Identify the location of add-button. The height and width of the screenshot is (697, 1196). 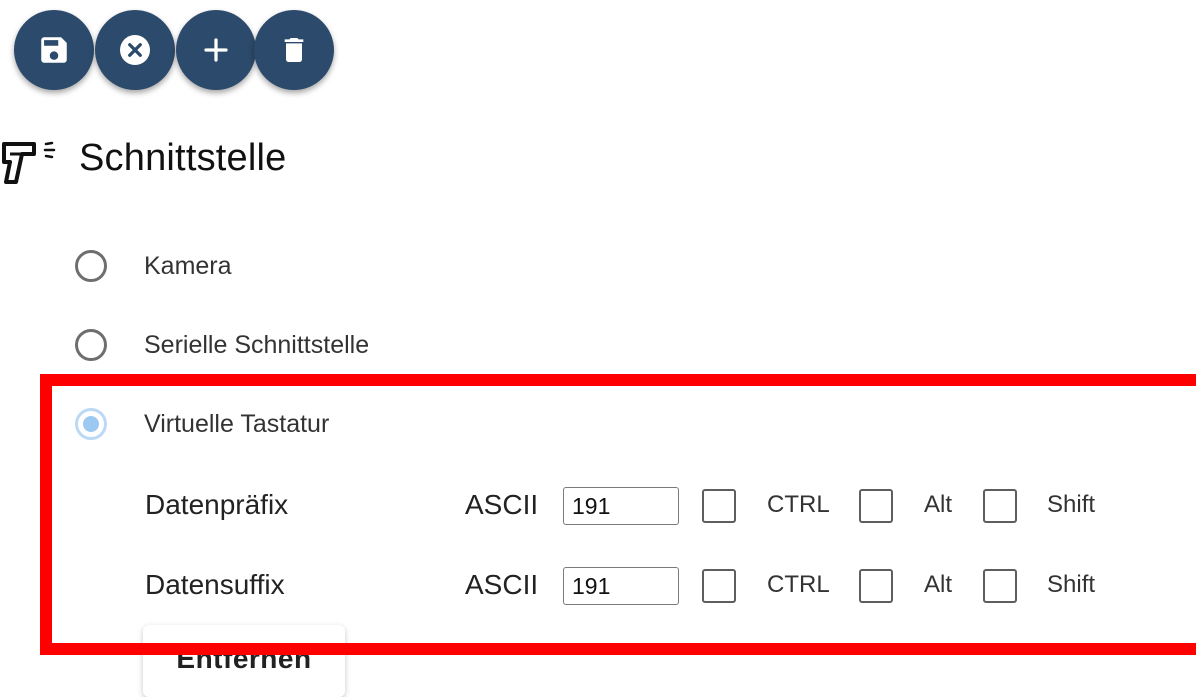
(216, 50).